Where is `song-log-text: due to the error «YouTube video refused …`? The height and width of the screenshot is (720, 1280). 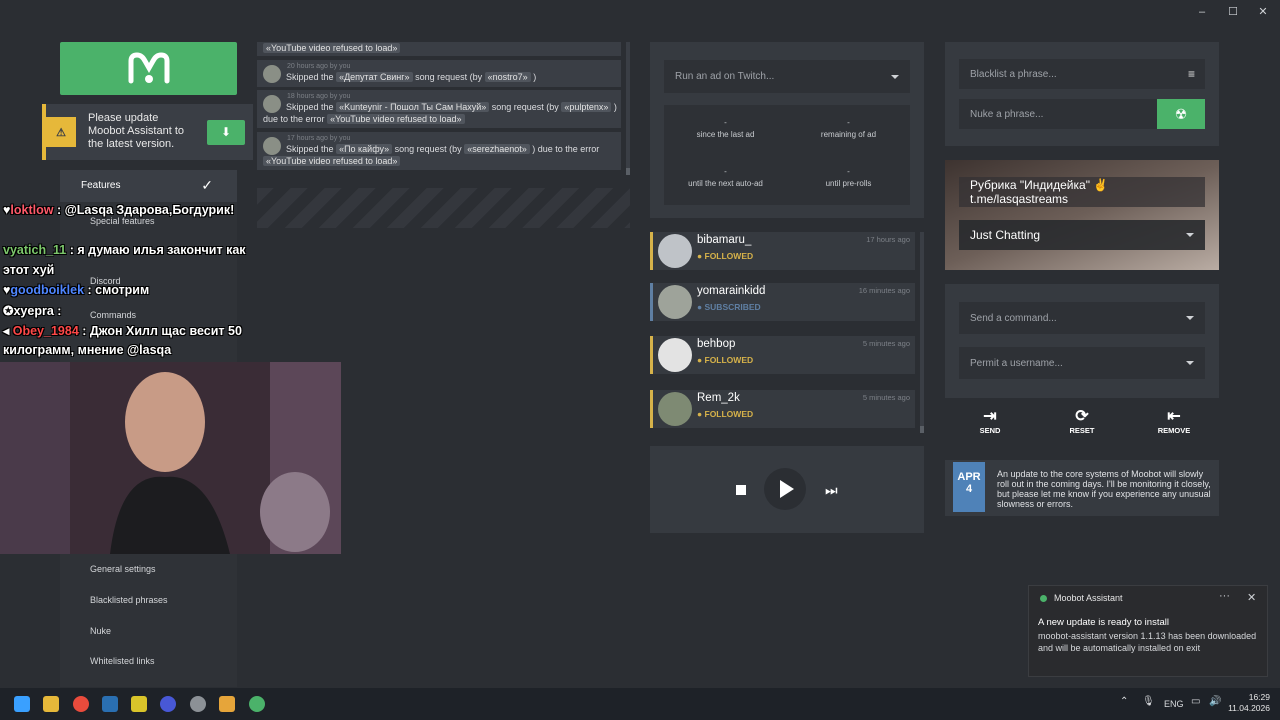 song-log-text: due to the error «YouTube video refused … is located at coordinates (364, 119).